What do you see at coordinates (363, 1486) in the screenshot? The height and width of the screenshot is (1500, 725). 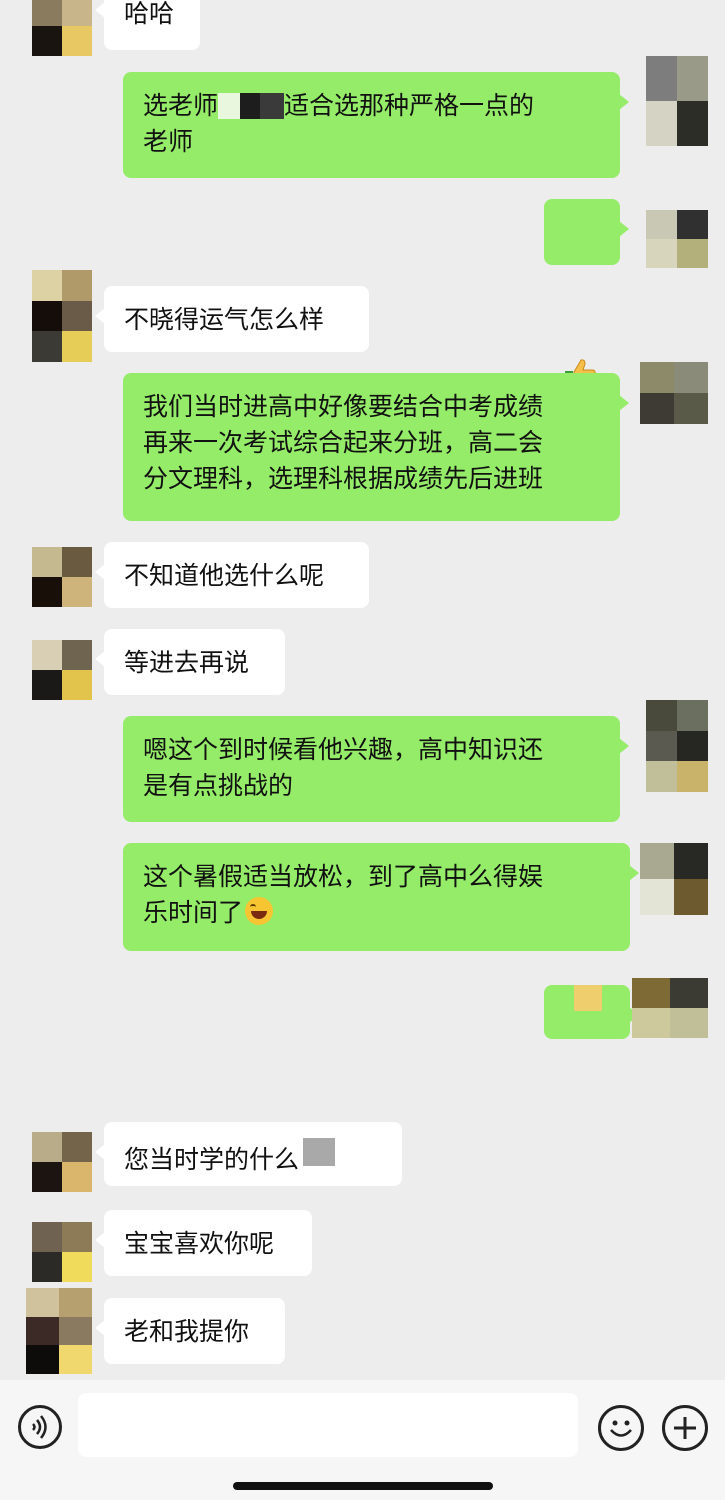 I see `home-indicator` at bounding box center [363, 1486].